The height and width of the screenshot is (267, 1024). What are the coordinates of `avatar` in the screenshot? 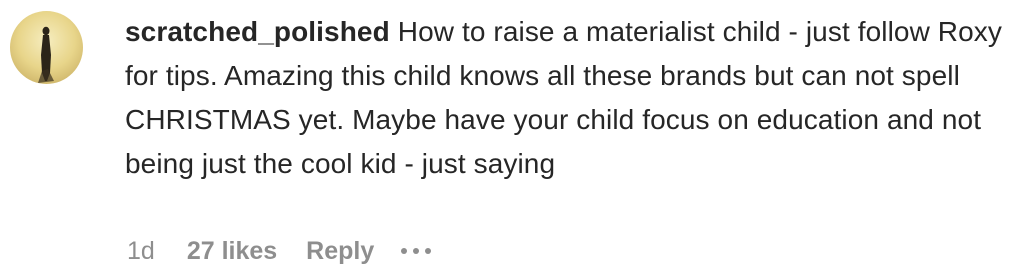 It's located at (46, 47).